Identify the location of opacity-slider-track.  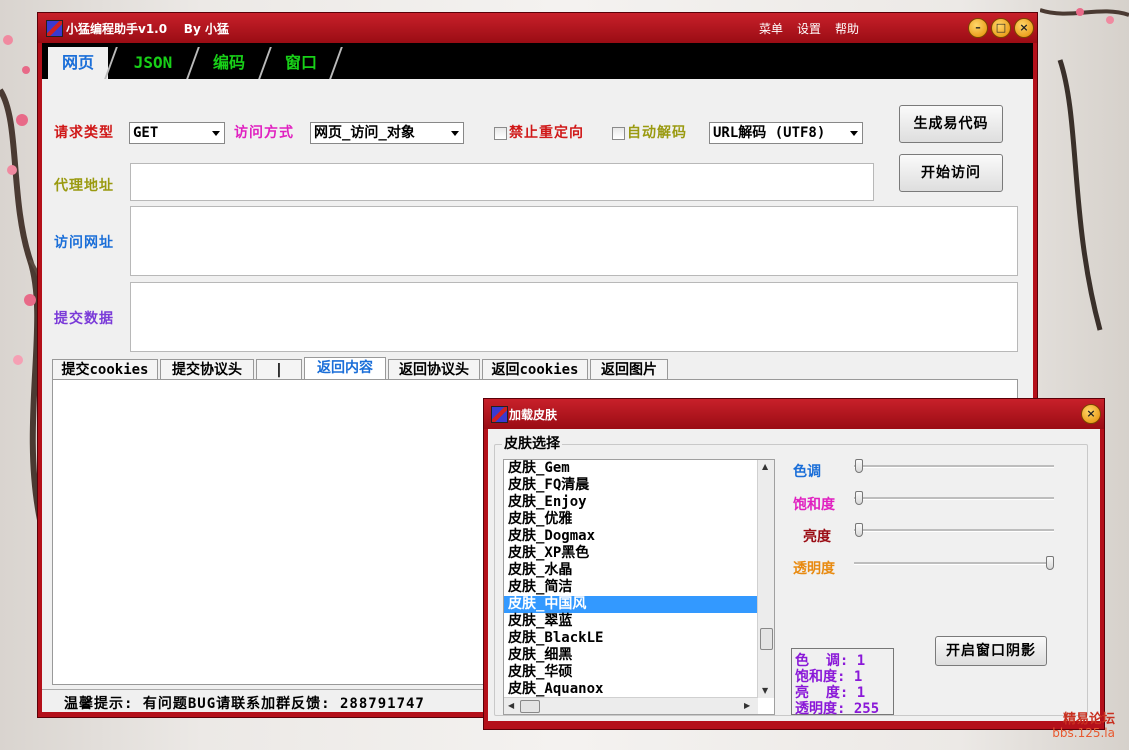
(954, 563).